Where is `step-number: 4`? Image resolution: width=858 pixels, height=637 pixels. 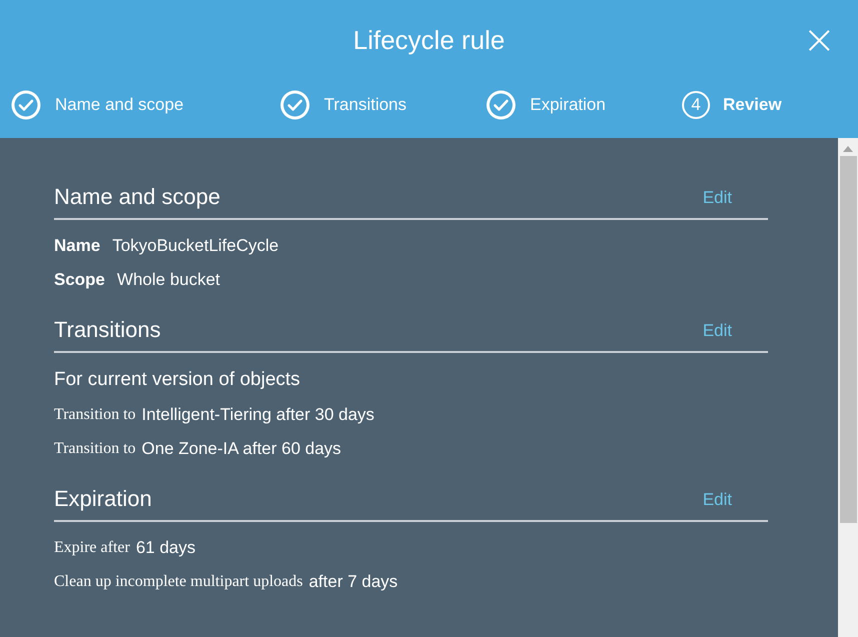 step-number: 4 is located at coordinates (696, 105).